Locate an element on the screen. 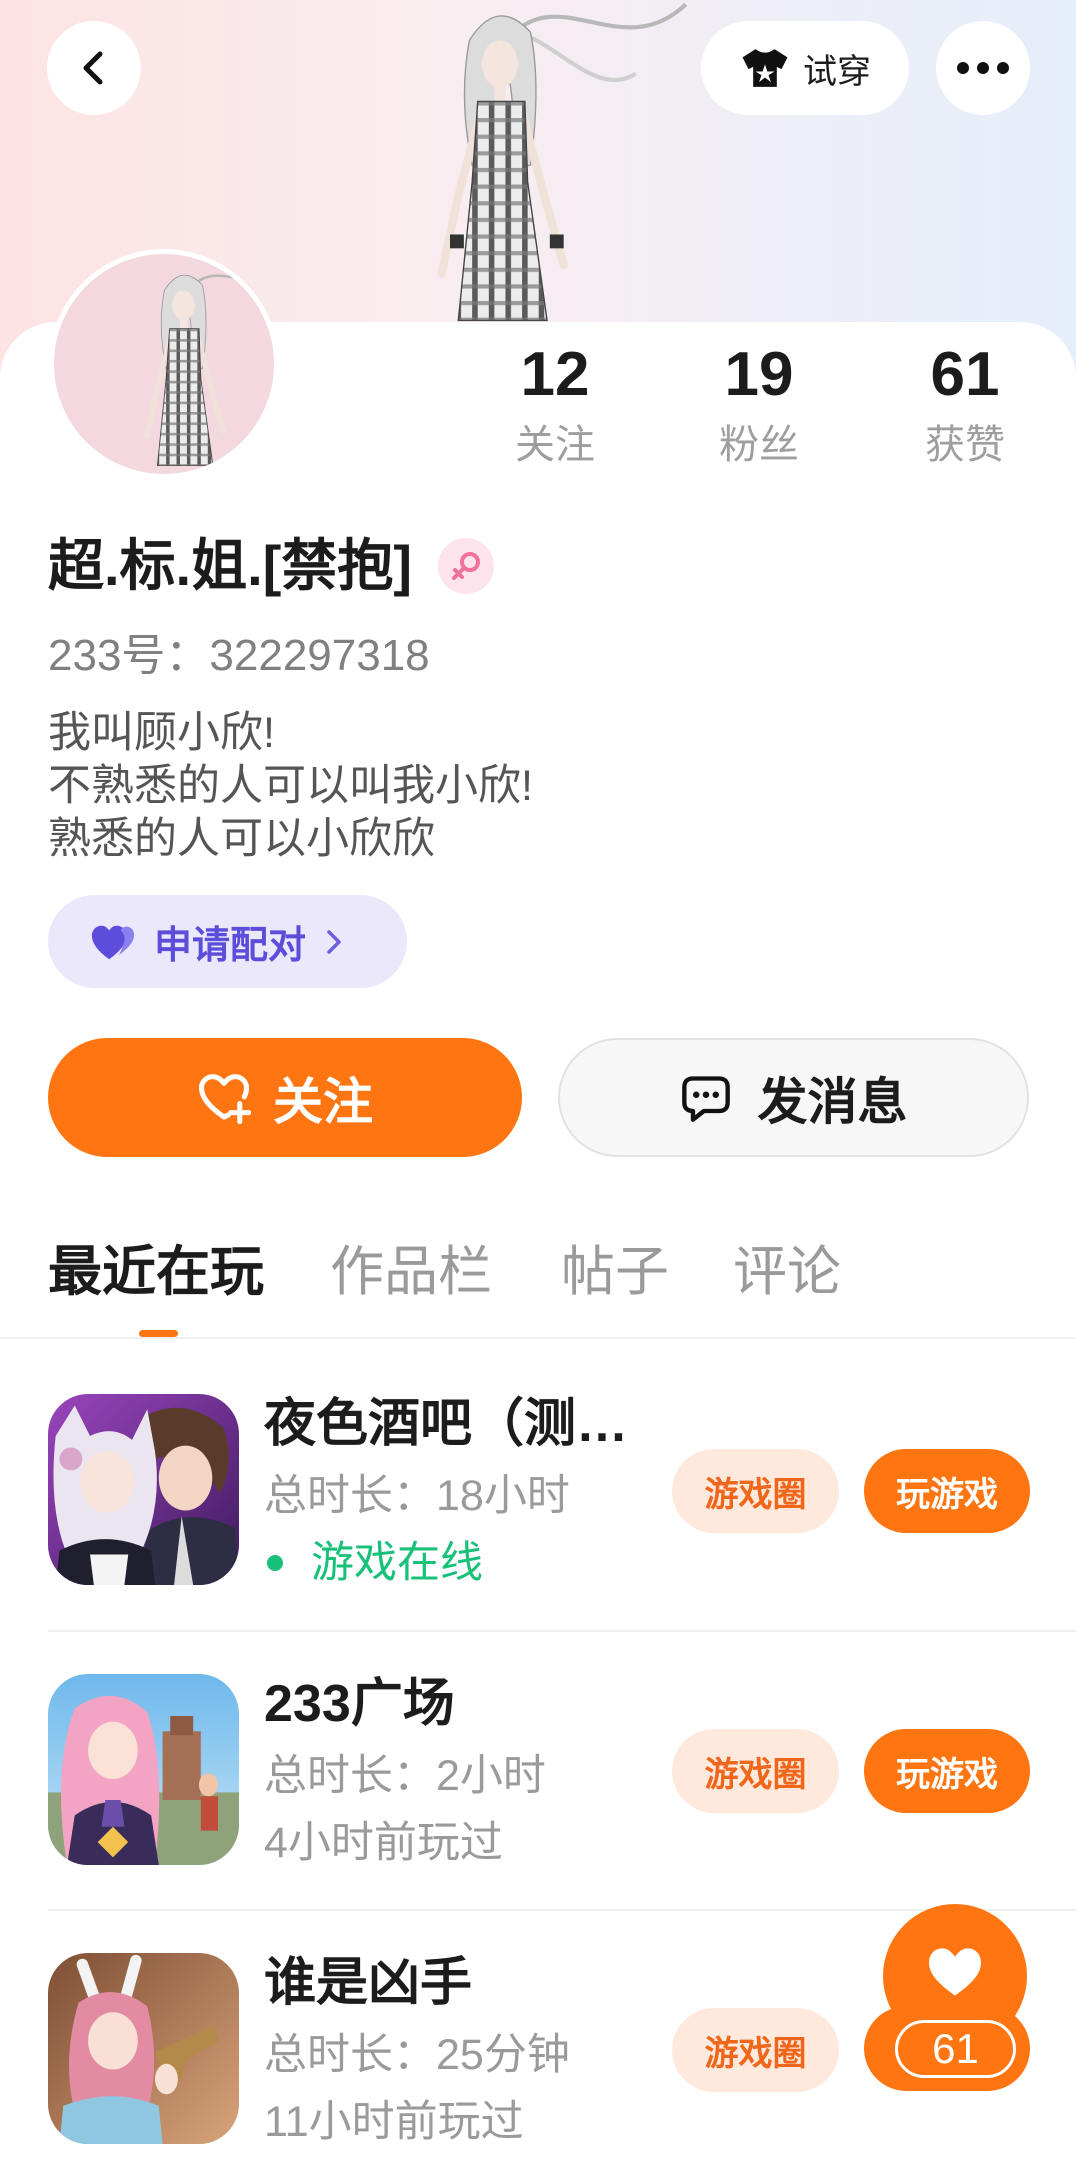  try-on-button: 试穿 is located at coordinates (805, 68).